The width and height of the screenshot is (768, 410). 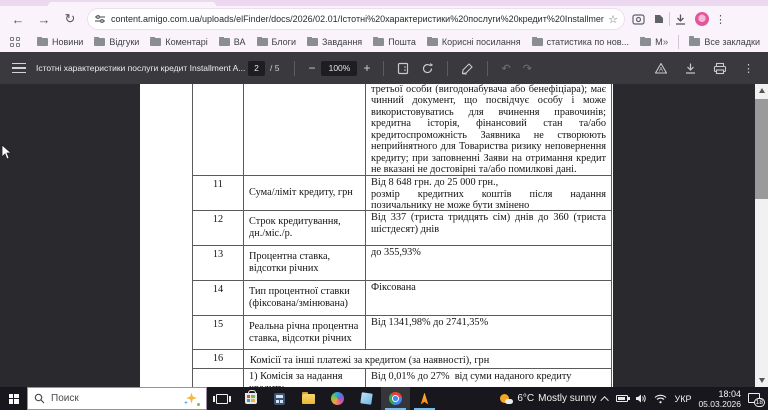 I want to click on copilot-button, so click(x=337, y=398).